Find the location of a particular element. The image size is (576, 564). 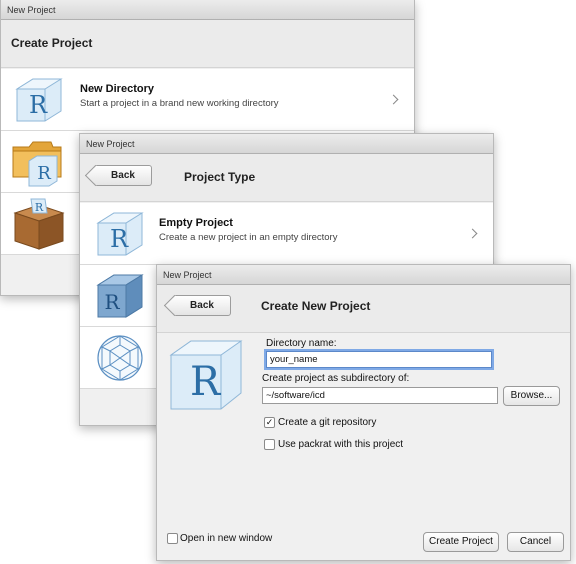

page-title: Project Type is located at coordinates (220, 177).